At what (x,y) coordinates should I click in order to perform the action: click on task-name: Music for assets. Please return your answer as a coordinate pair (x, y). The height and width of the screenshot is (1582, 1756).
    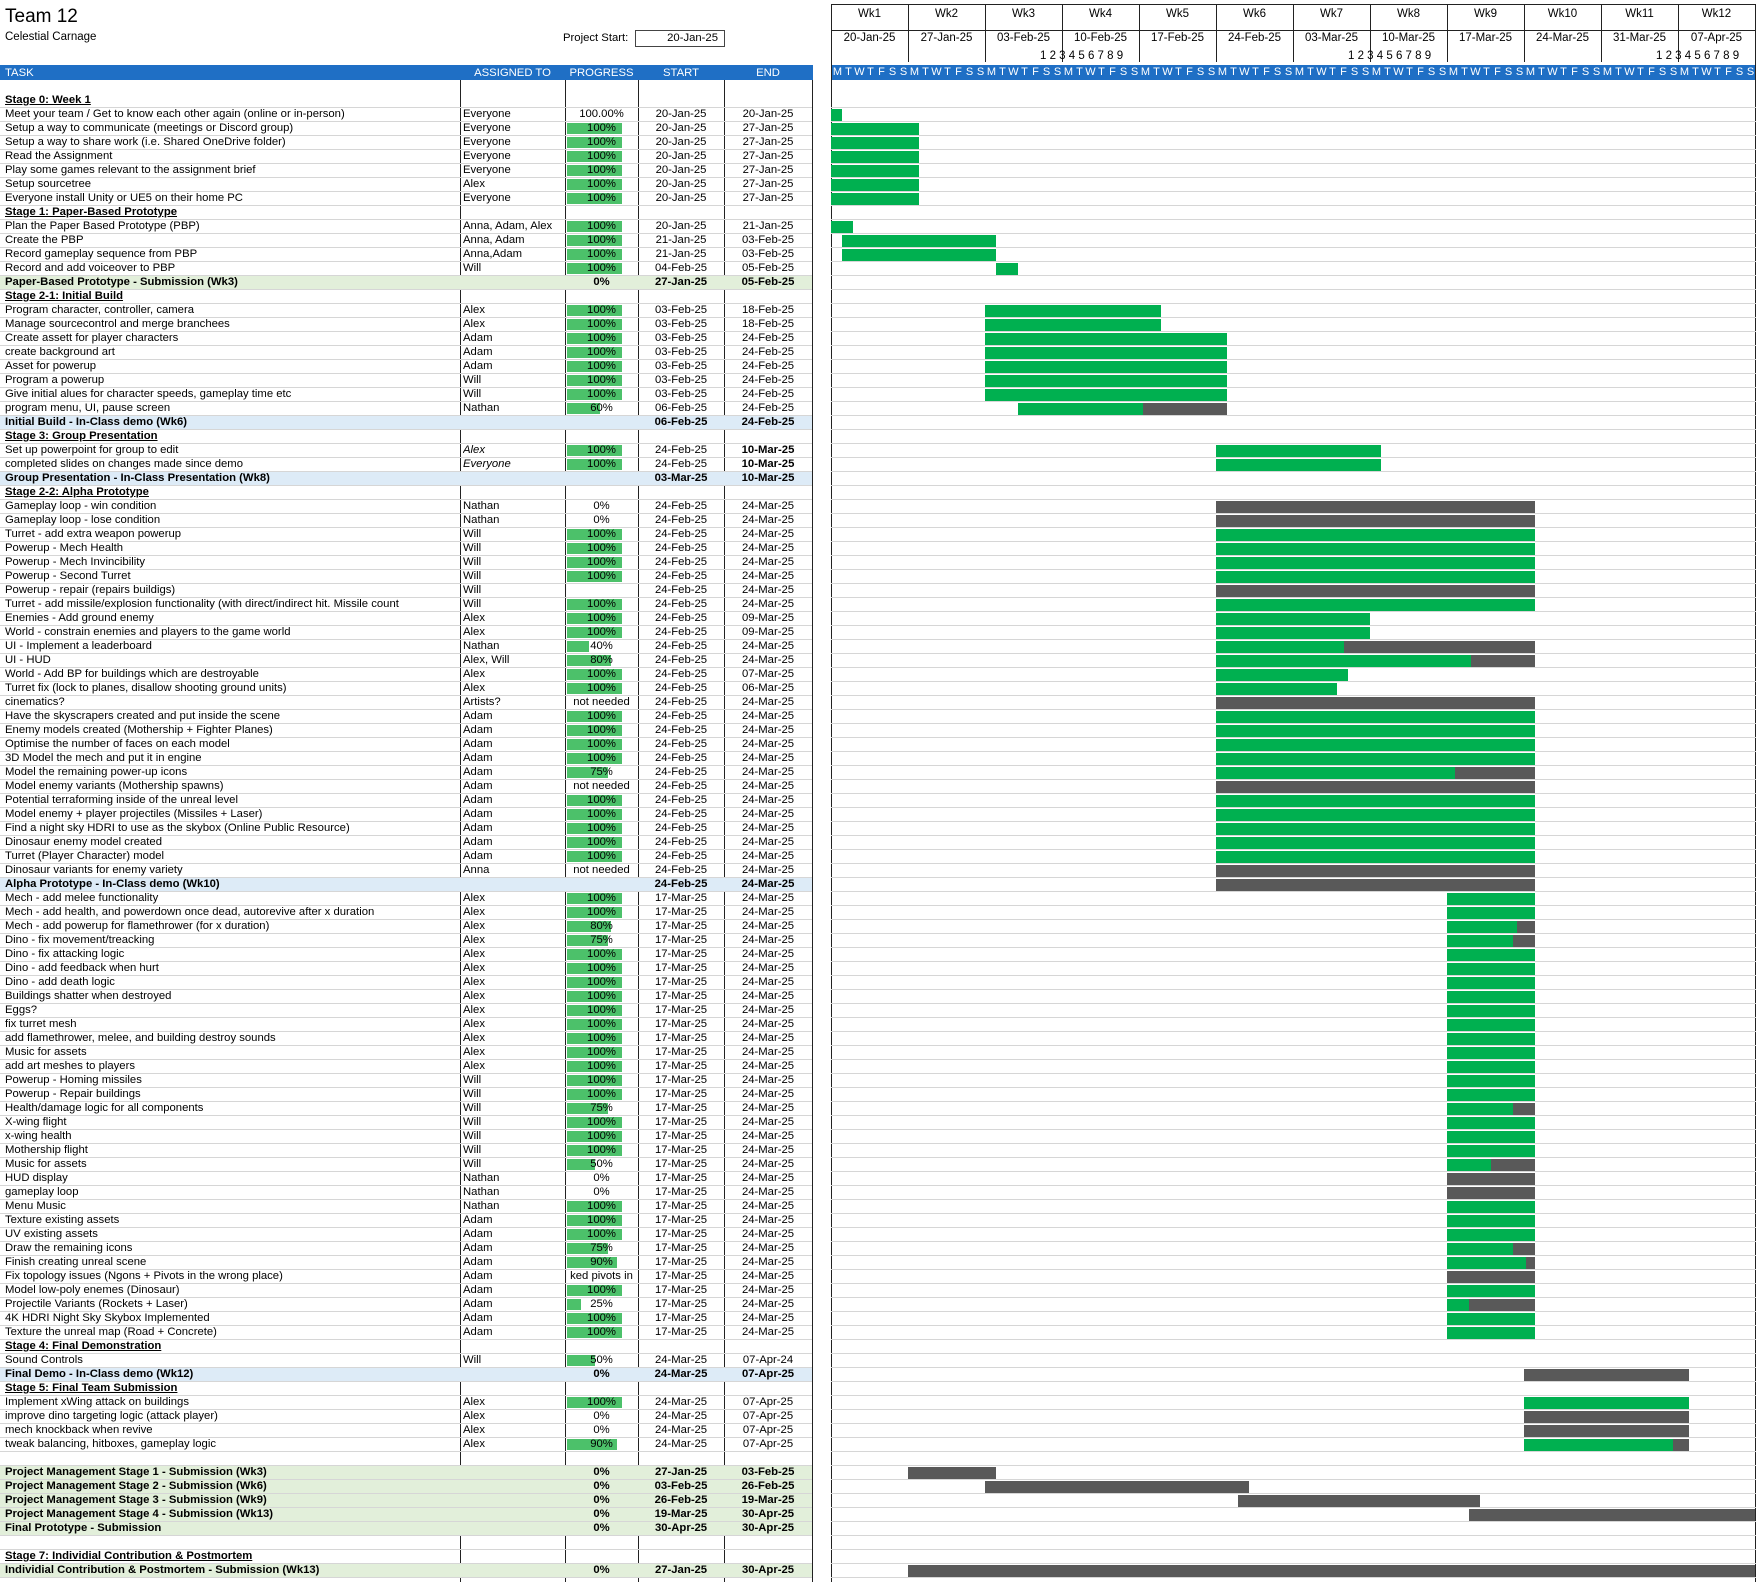
    Looking at the image, I should click on (231, 1165).